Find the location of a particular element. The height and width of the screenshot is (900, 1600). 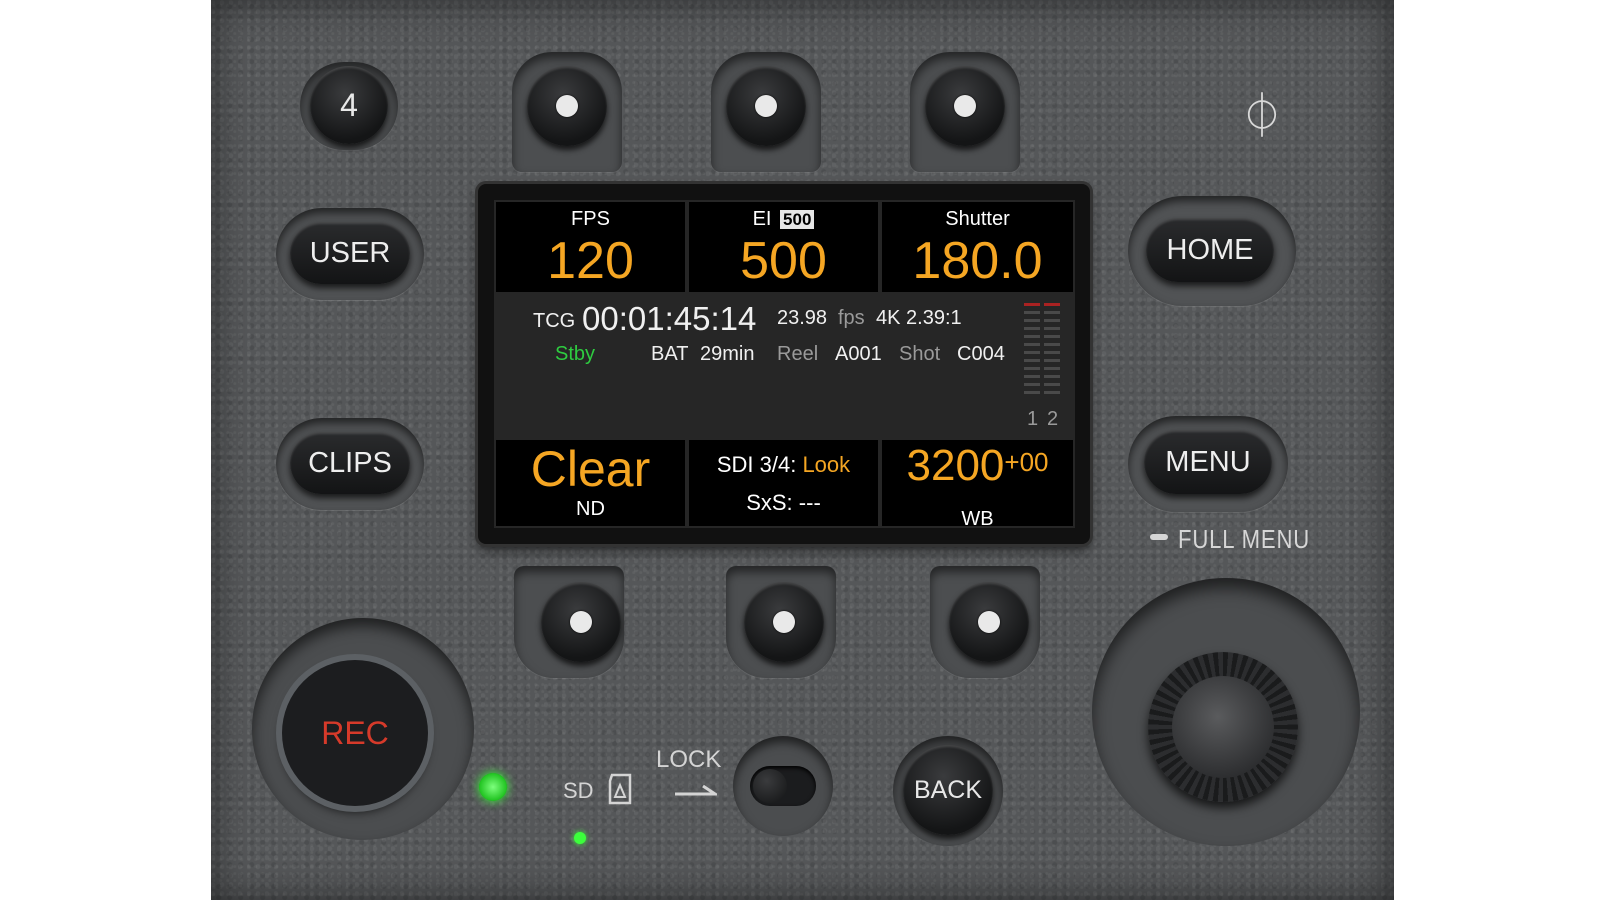

assignable-button-4: 4 is located at coordinates (349, 105).